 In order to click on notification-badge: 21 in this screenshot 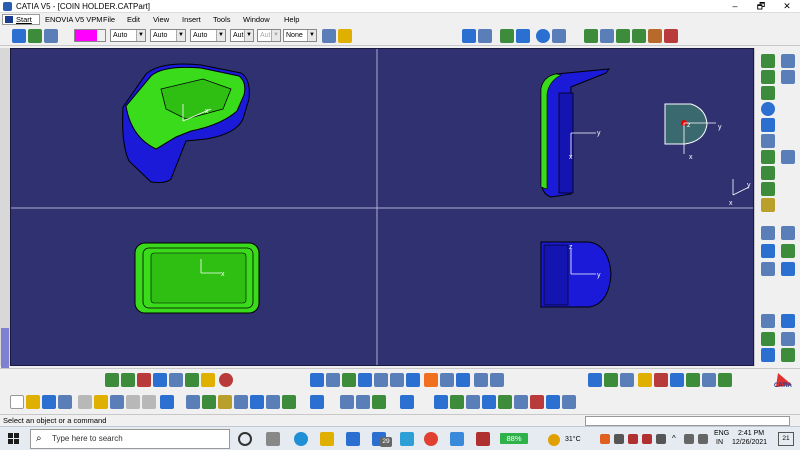, I will do `click(786, 439)`.